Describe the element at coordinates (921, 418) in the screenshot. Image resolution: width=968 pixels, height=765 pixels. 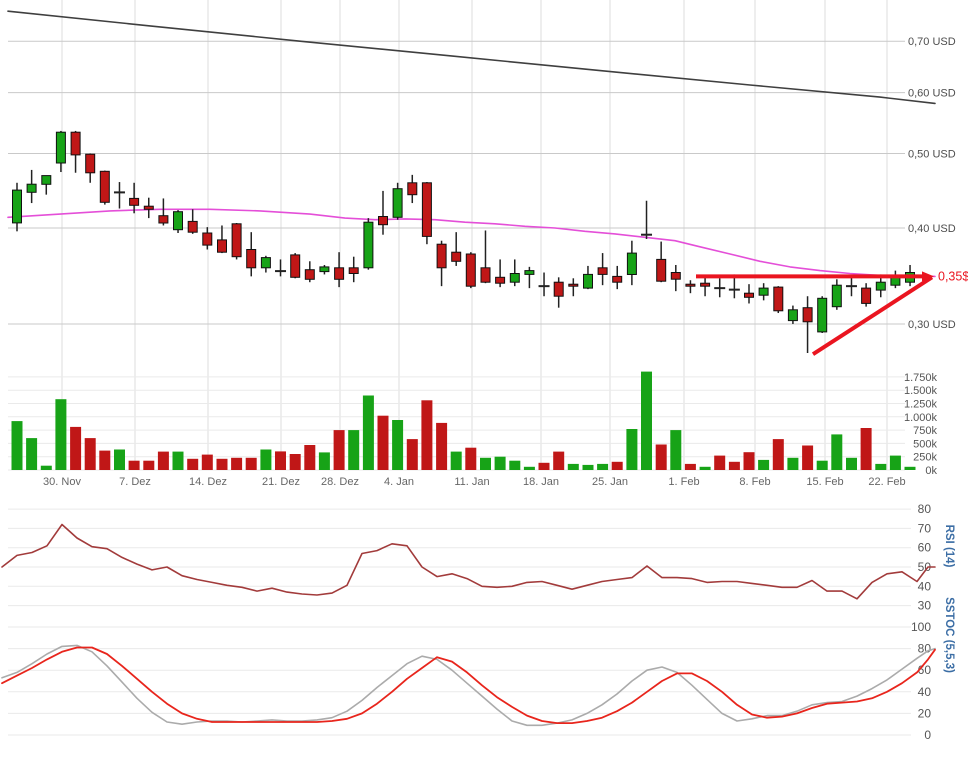
I see `volume-tick-label: 1.000k` at that location.